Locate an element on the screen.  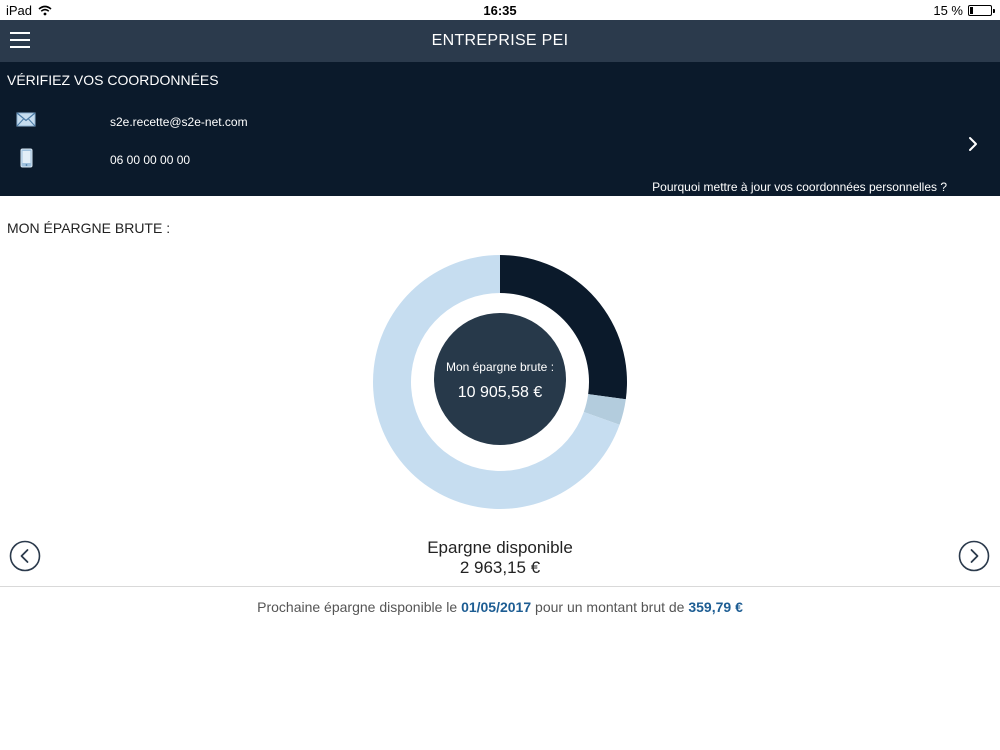
clock: 16:35 is located at coordinates (500, 10).